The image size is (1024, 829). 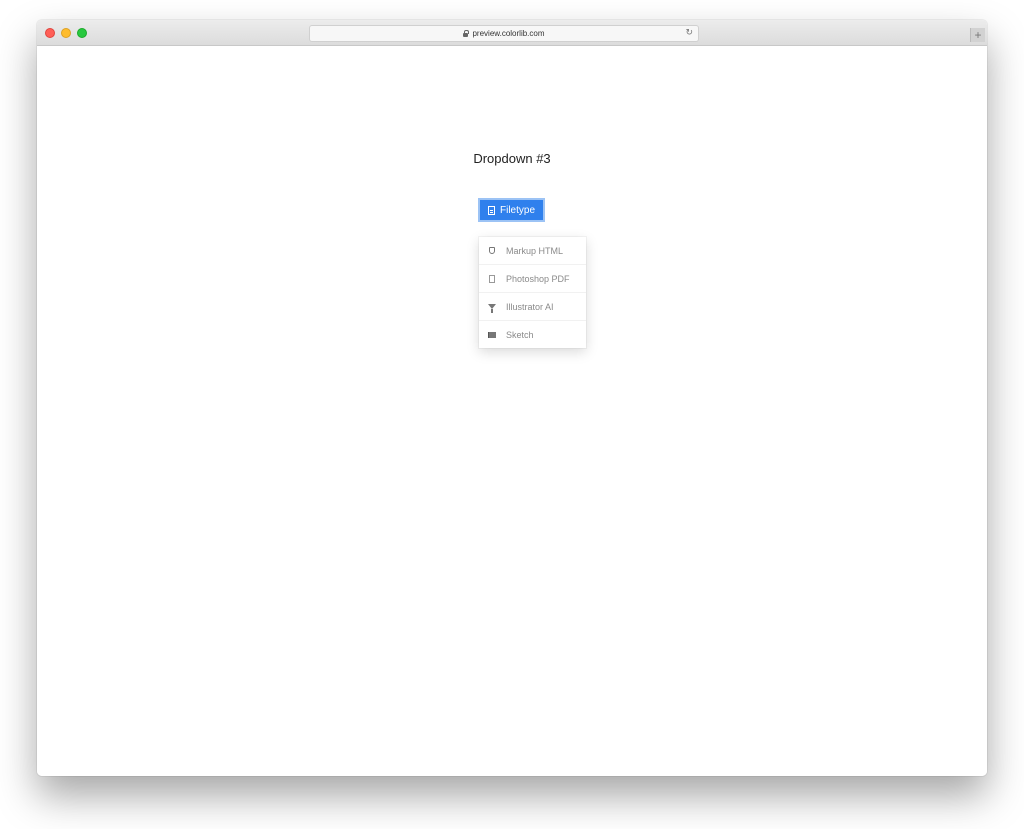 What do you see at coordinates (535, 250) in the screenshot?
I see `menu-item-label: Markup HTML` at bounding box center [535, 250].